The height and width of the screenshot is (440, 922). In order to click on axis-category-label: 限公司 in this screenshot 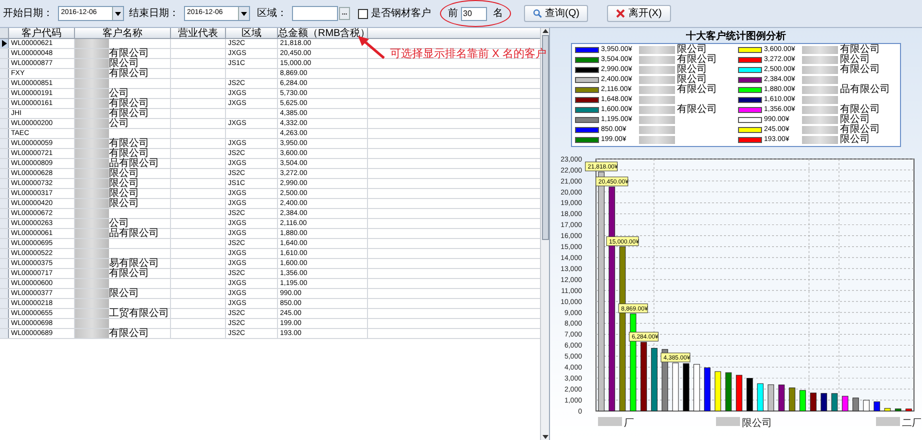, I will do `click(757, 423)`.